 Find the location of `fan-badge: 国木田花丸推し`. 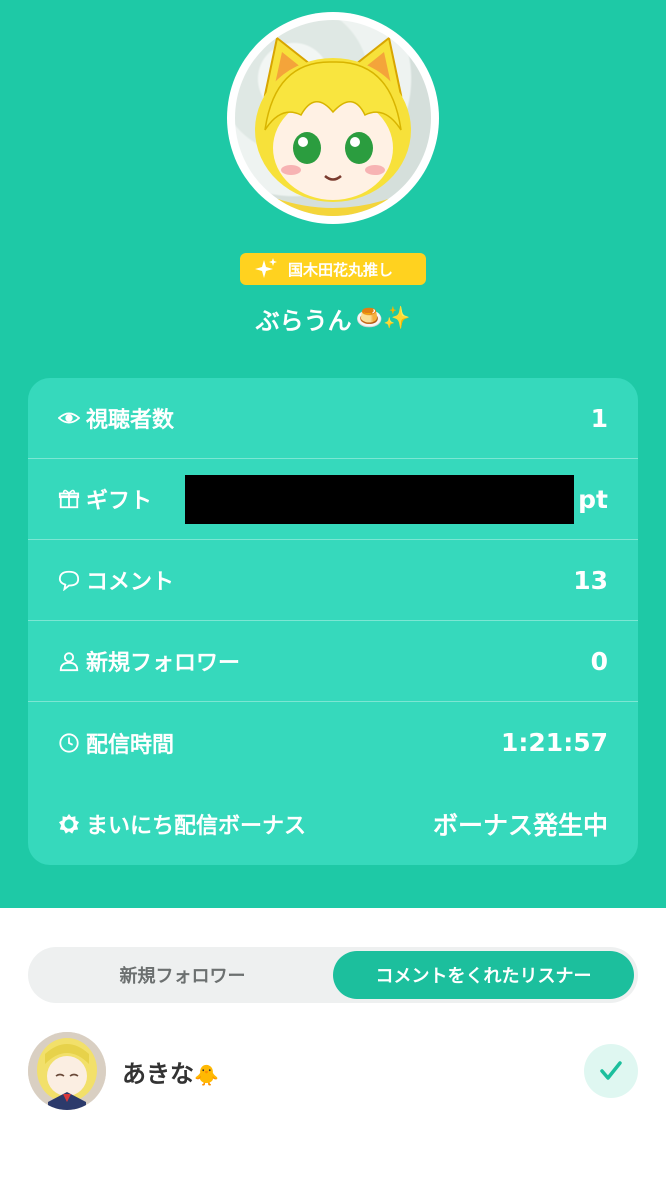

fan-badge: 国木田花丸推し is located at coordinates (333, 269).